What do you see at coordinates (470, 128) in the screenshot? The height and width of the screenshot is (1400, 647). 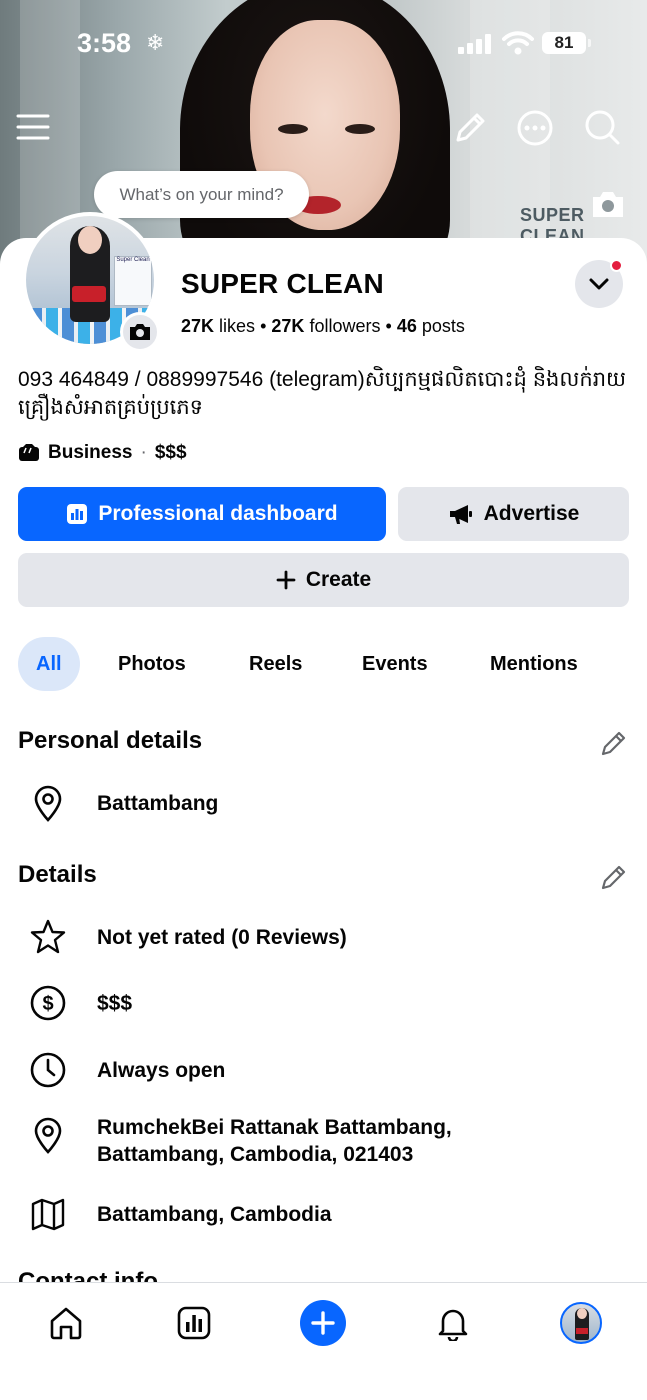 I see `edit-icon` at bounding box center [470, 128].